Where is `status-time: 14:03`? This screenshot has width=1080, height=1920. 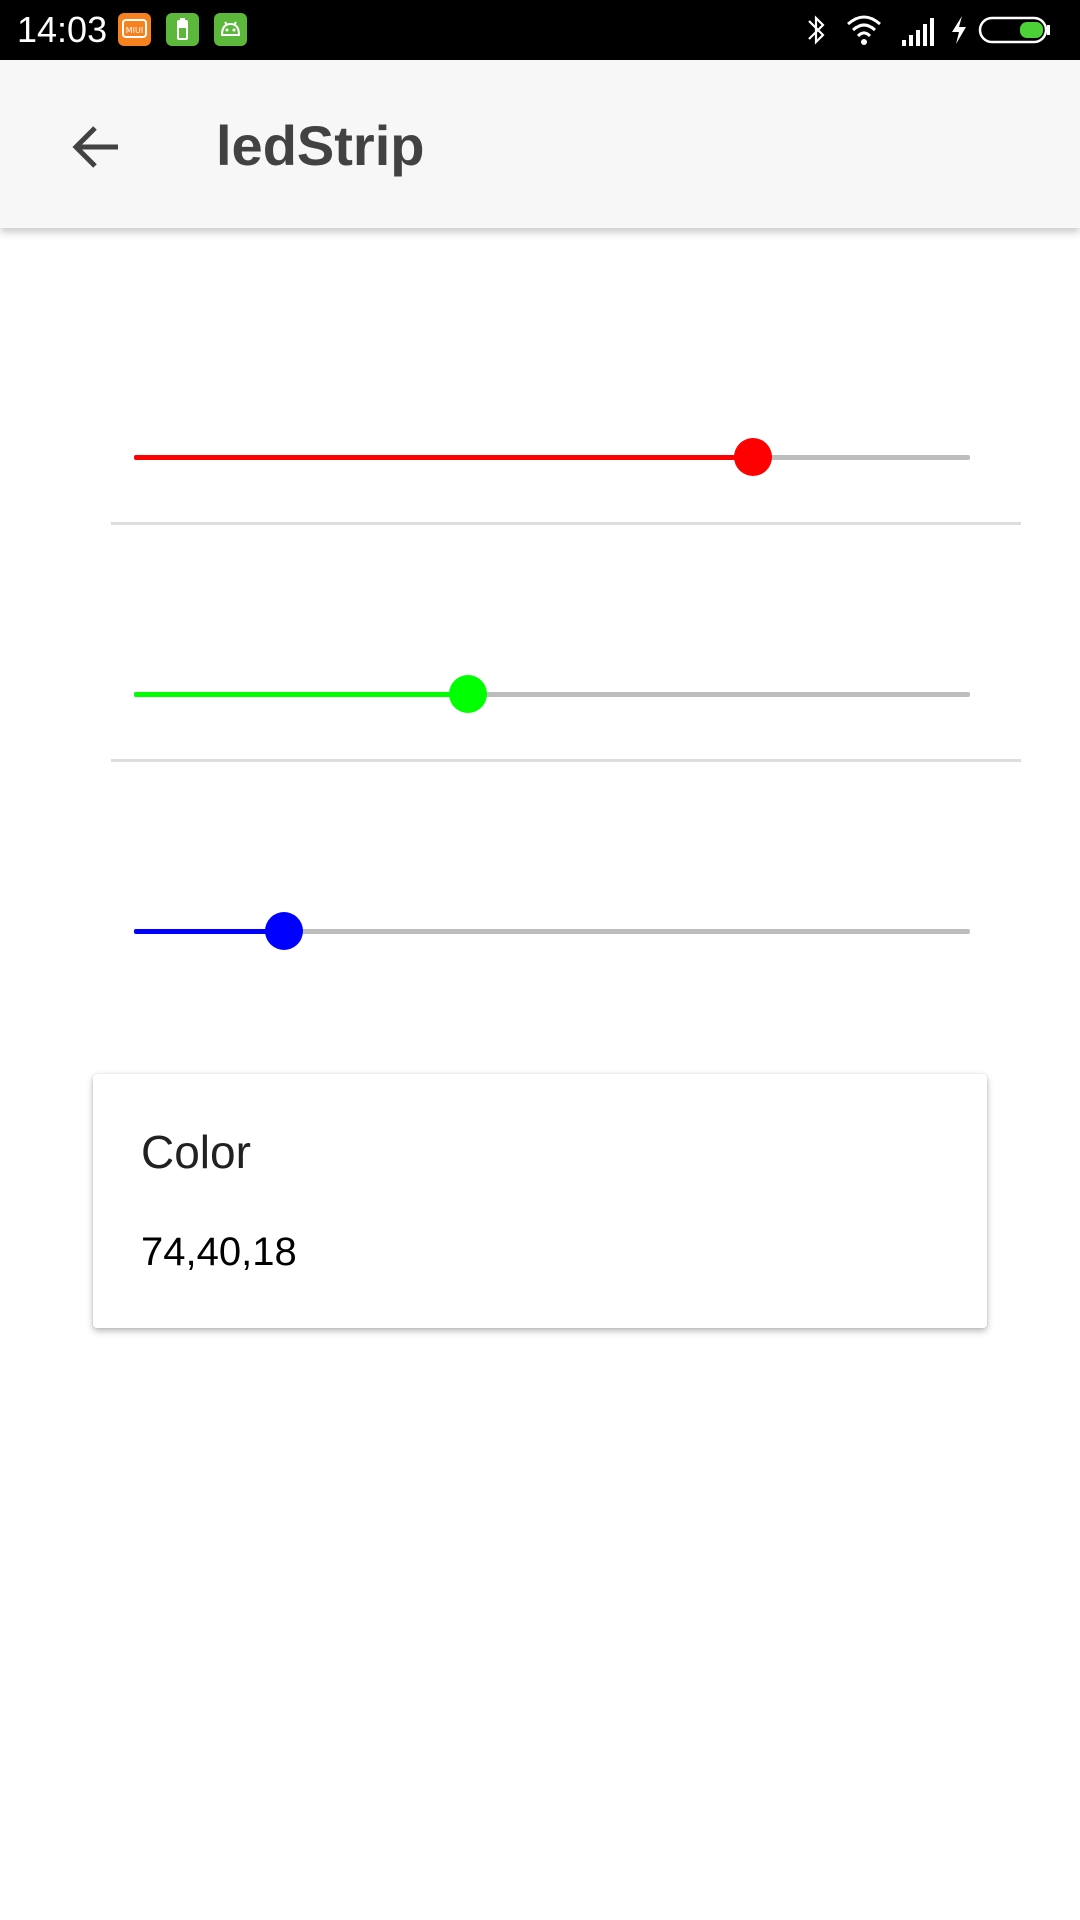
status-time: 14:03 is located at coordinates (62, 29).